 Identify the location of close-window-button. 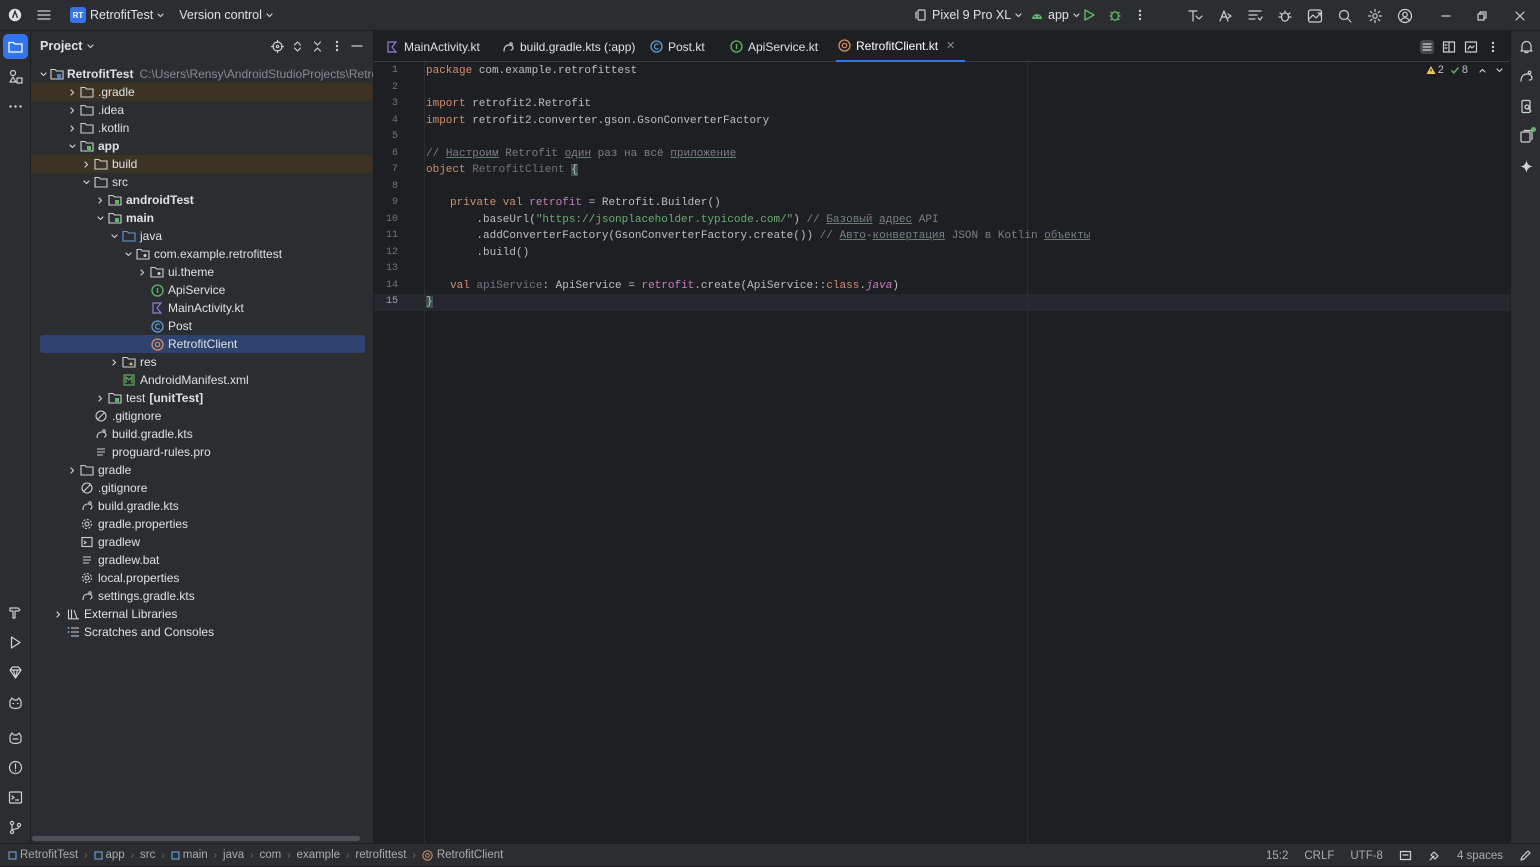
(1520, 15).